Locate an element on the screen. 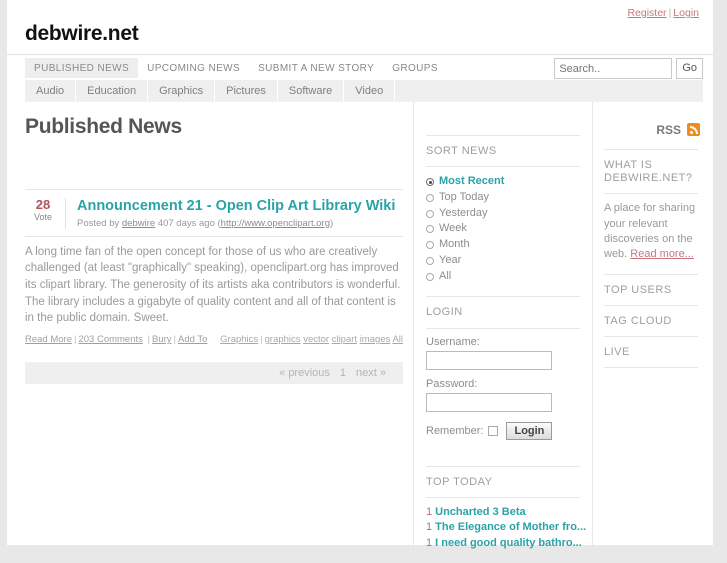 The width and height of the screenshot is (727, 563). sort-option-label: All is located at coordinates (445, 275).